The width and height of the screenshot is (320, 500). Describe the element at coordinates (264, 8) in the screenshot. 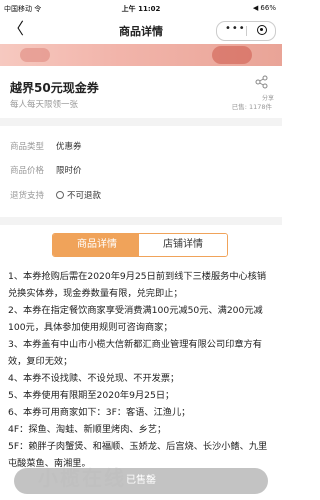

I see `battery-label: ◀ 66%` at that location.